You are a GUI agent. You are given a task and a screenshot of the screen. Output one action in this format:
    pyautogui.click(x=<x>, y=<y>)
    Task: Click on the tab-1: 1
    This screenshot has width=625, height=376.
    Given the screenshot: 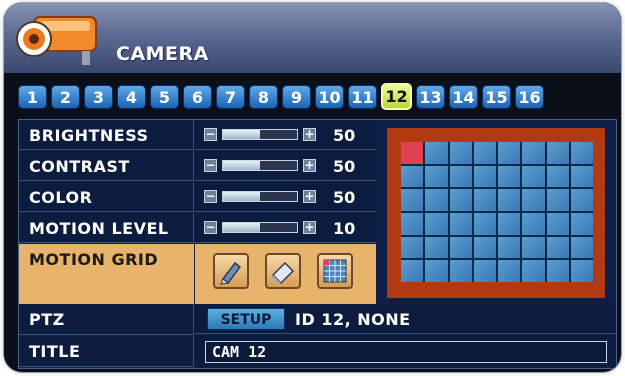 What is the action you would take?
    pyautogui.click(x=32, y=97)
    